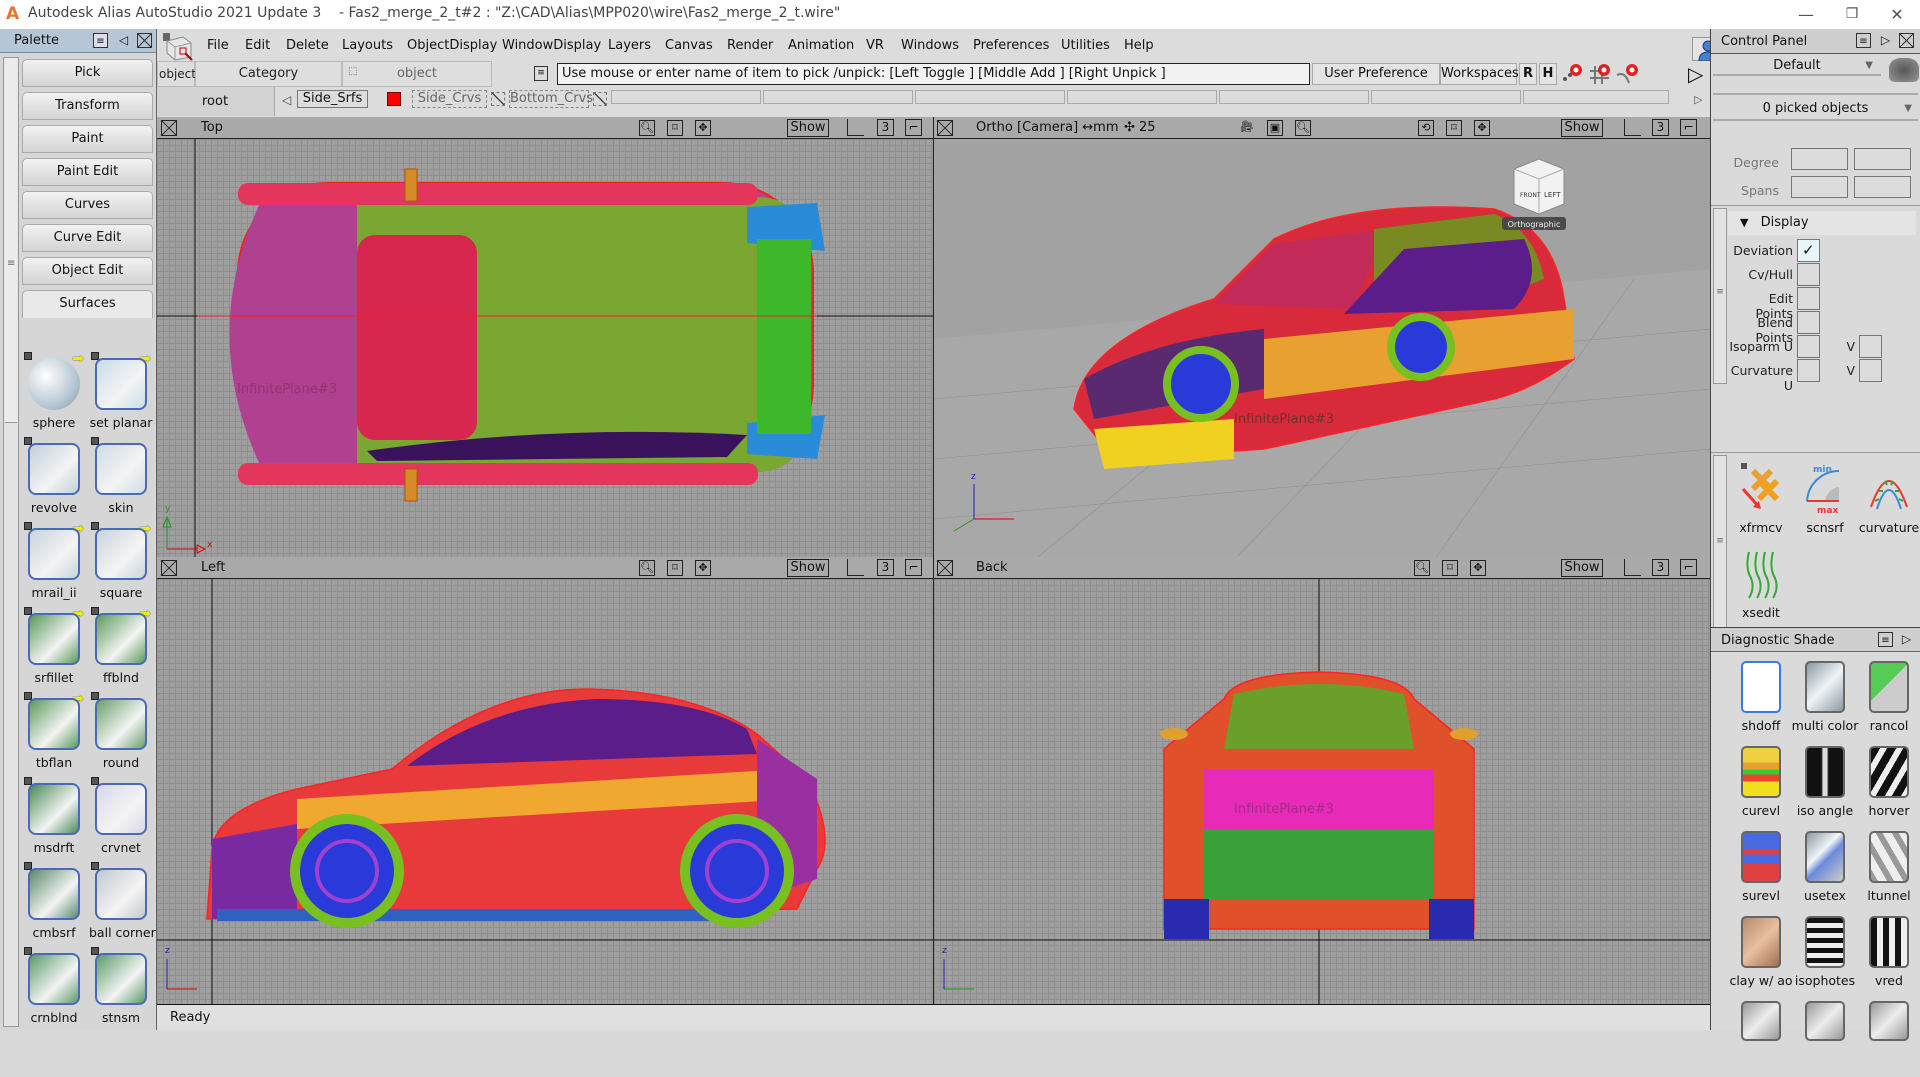  I want to click on menu-layers: Layers, so click(629, 45).